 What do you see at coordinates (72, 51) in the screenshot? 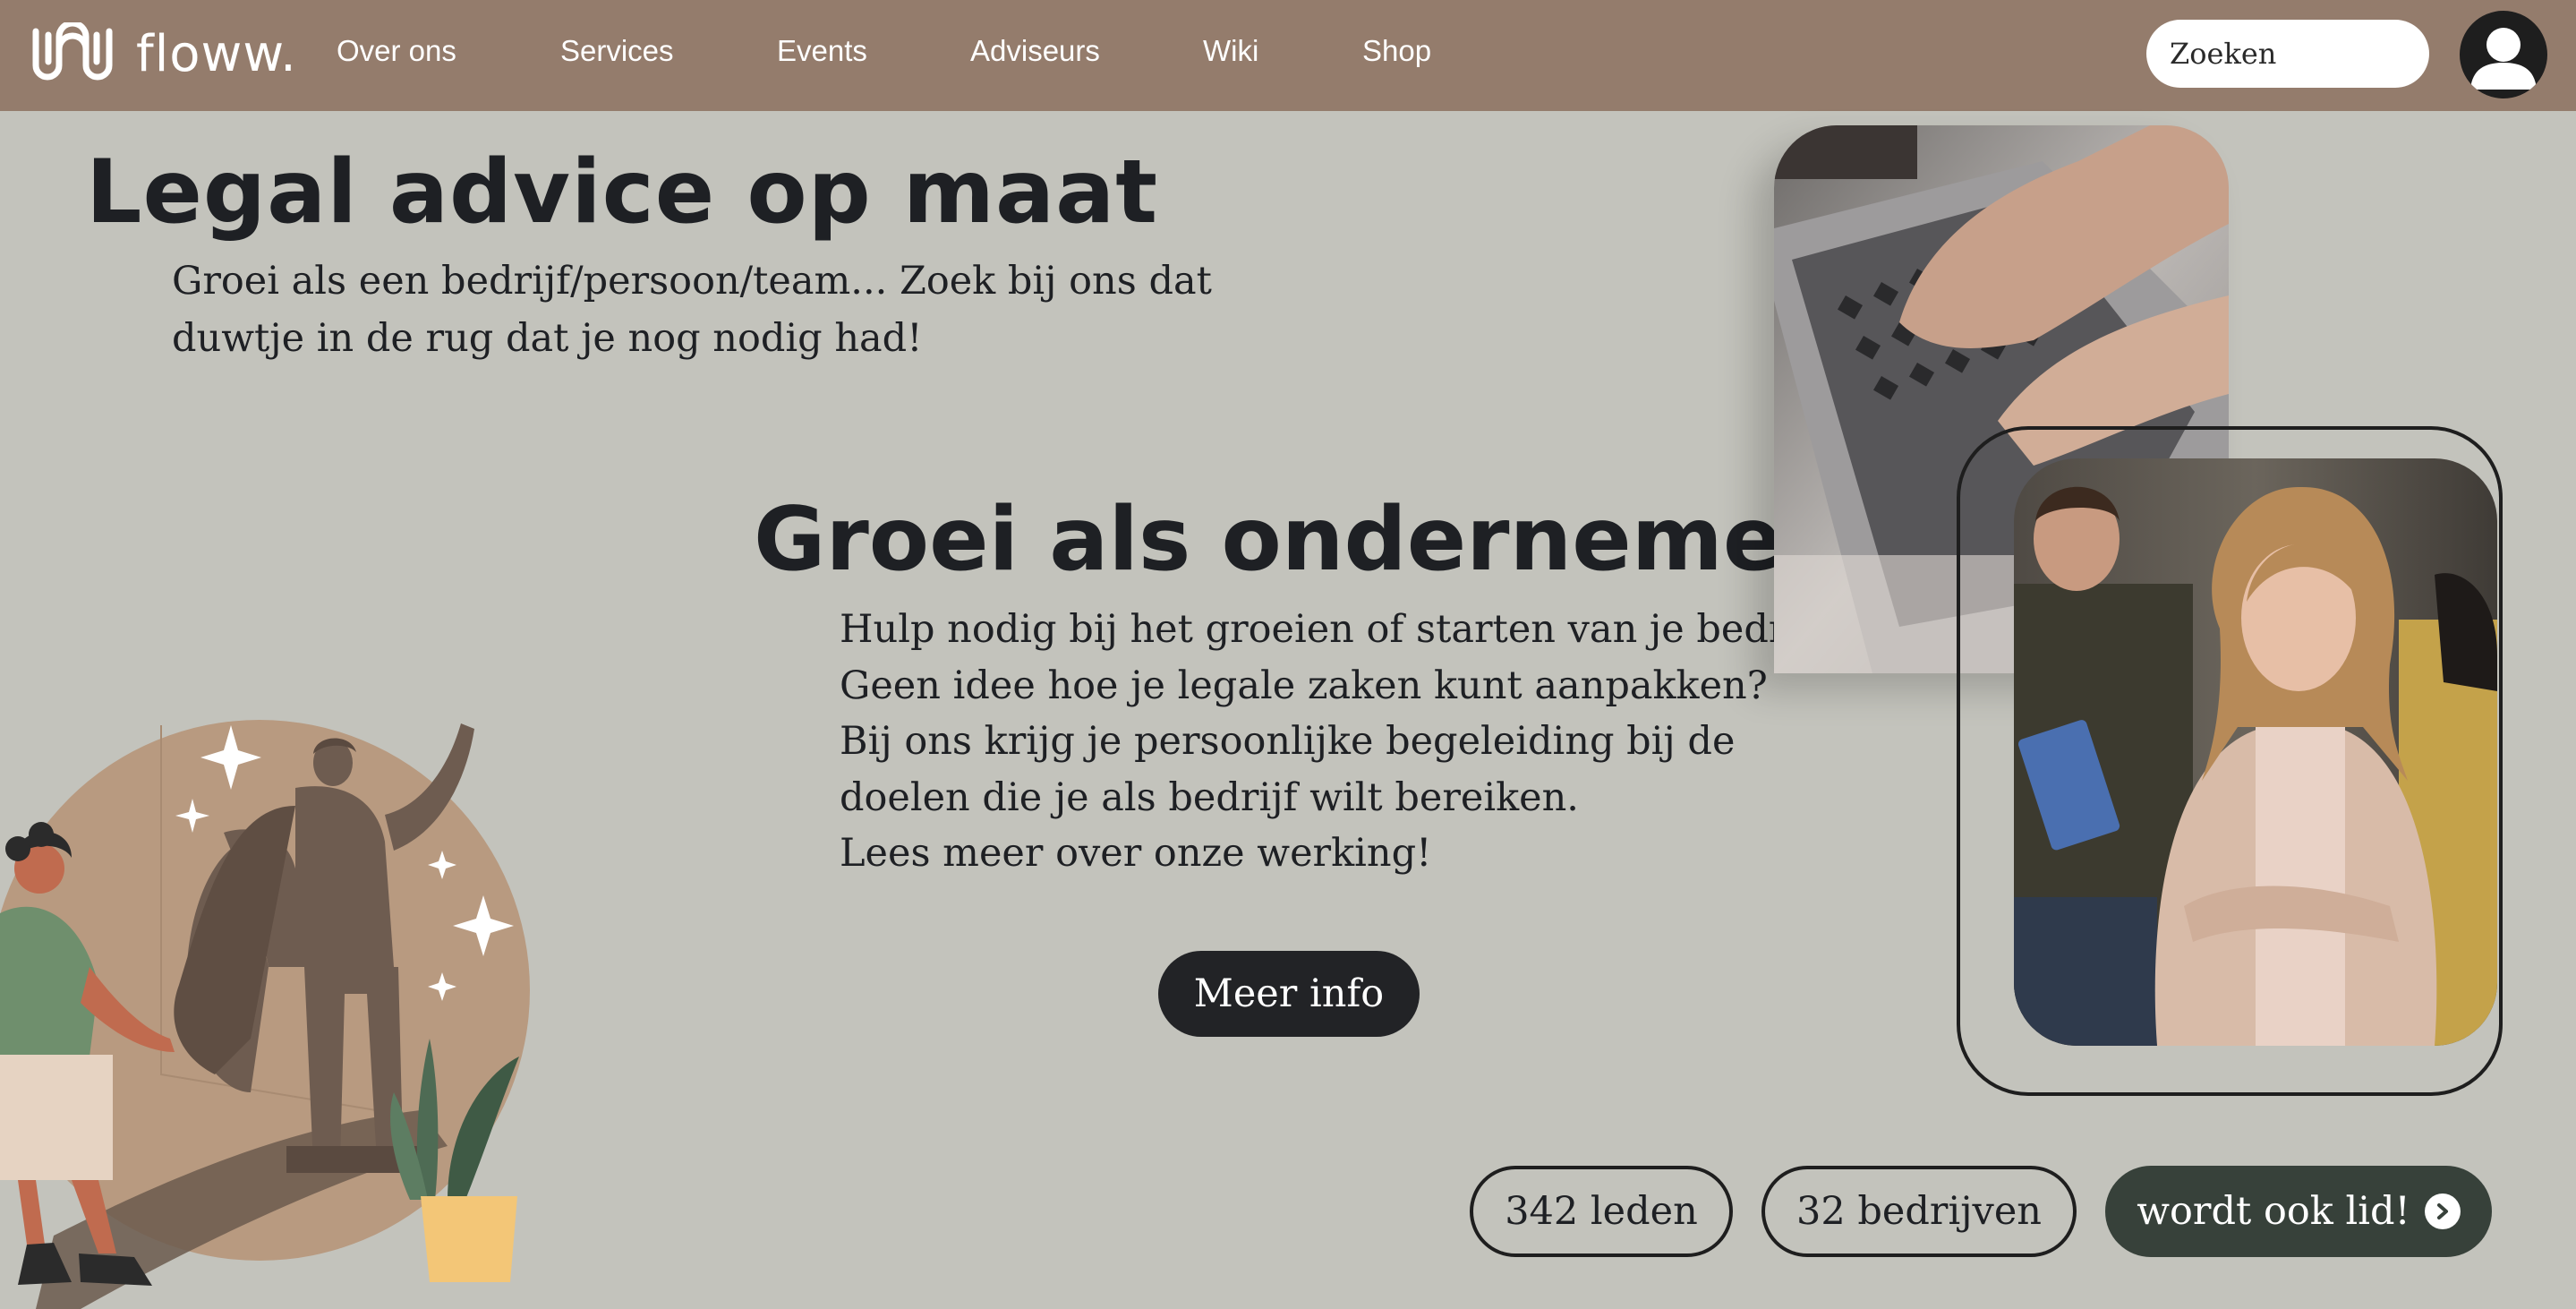
I see `floww-wave-logo-icon` at bounding box center [72, 51].